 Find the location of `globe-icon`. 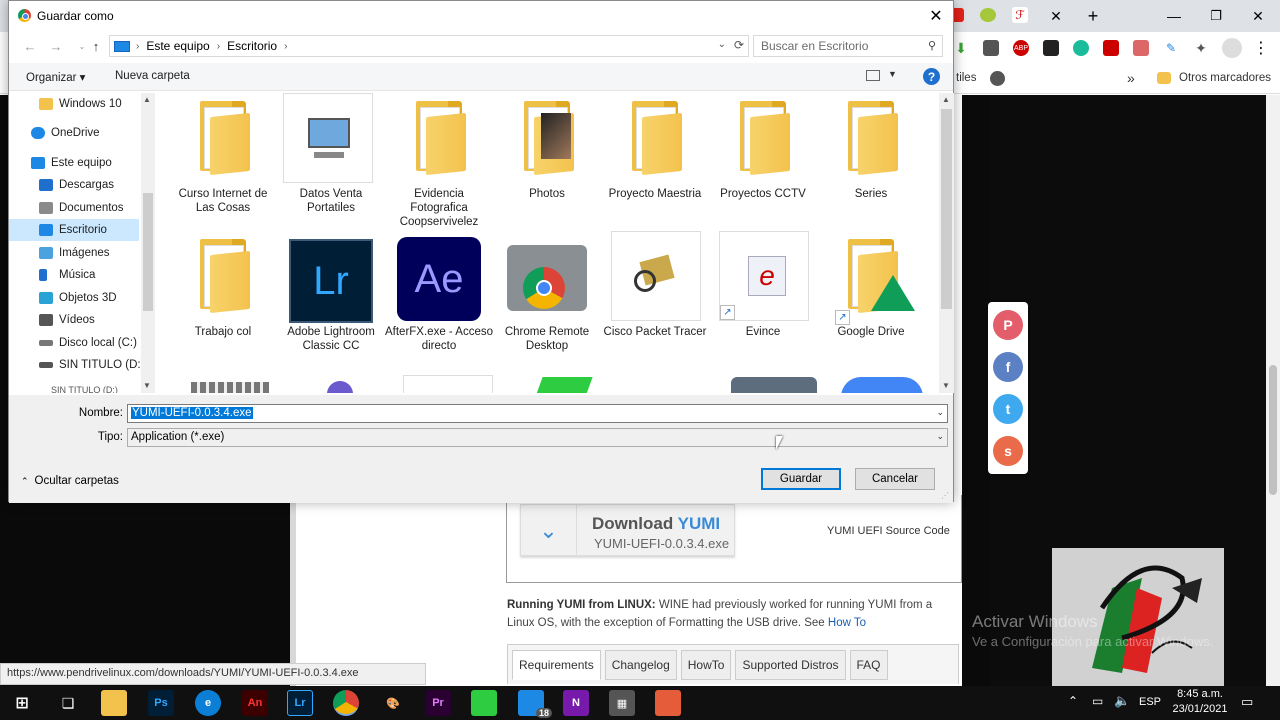

globe-icon is located at coordinates (997, 78).